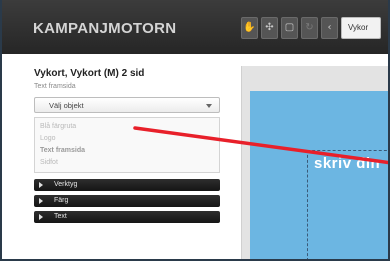 This screenshot has width=390, height=261. I want to click on accordion-verktyg: Verktyg, so click(127, 185).